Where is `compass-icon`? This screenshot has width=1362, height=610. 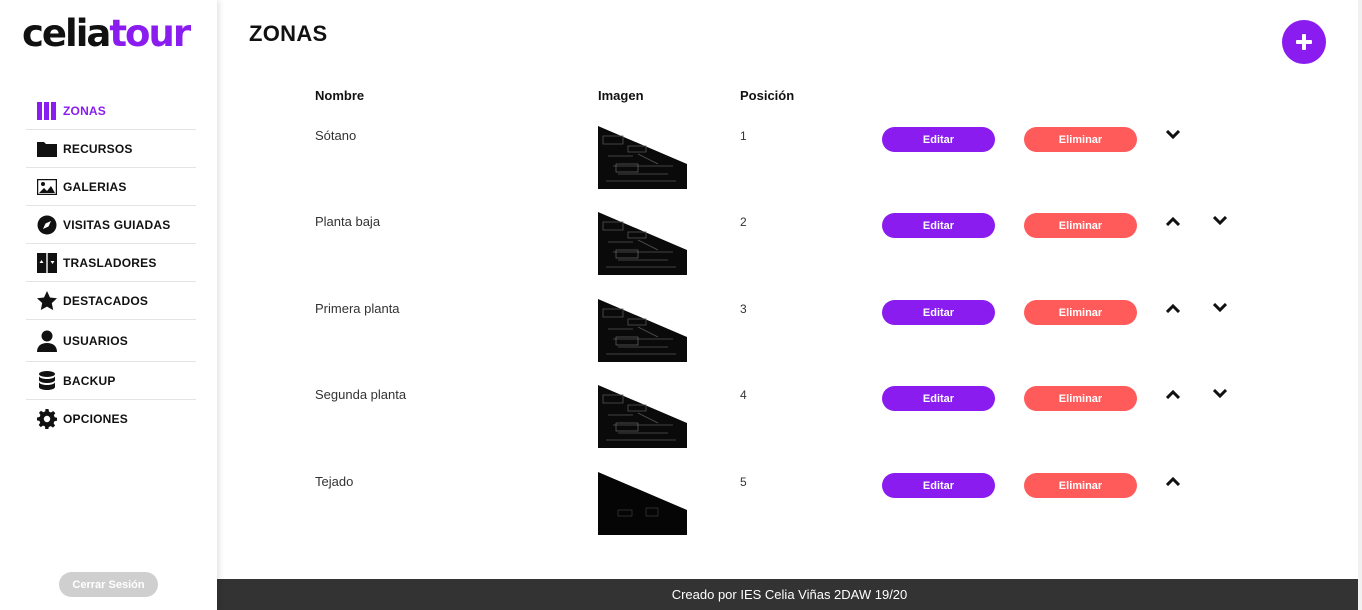 compass-icon is located at coordinates (47, 225).